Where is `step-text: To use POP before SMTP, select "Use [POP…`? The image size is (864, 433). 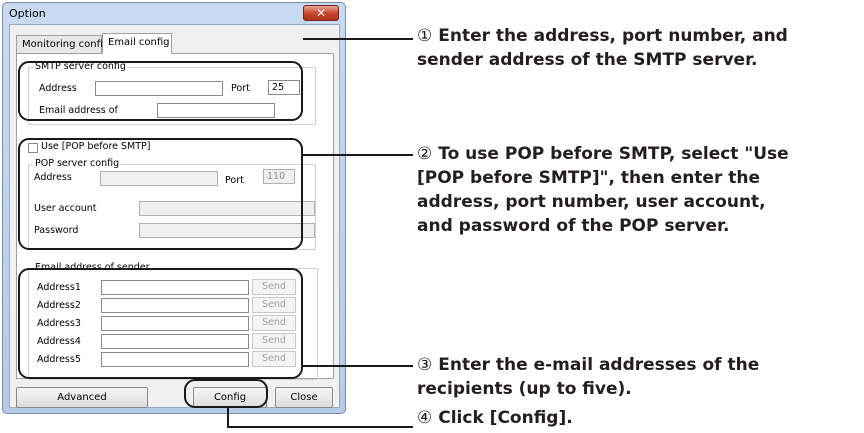
step-text: To use POP before SMTP, select "Use [POP… is located at coordinates (603, 190).